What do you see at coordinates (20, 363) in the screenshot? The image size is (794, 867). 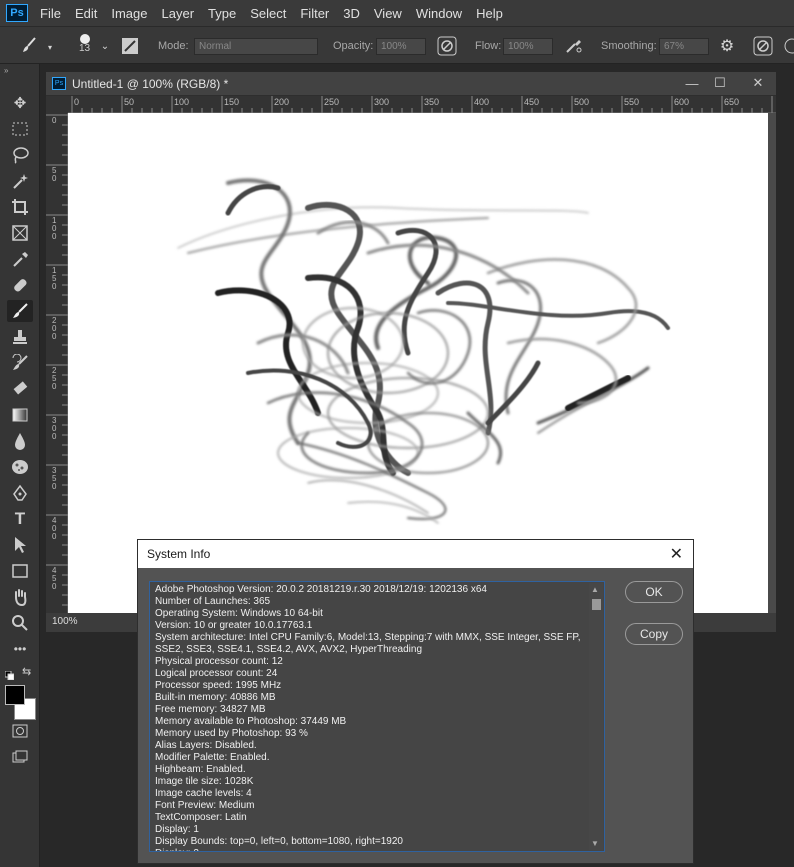 I see `history-brush-tool-icon` at bounding box center [20, 363].